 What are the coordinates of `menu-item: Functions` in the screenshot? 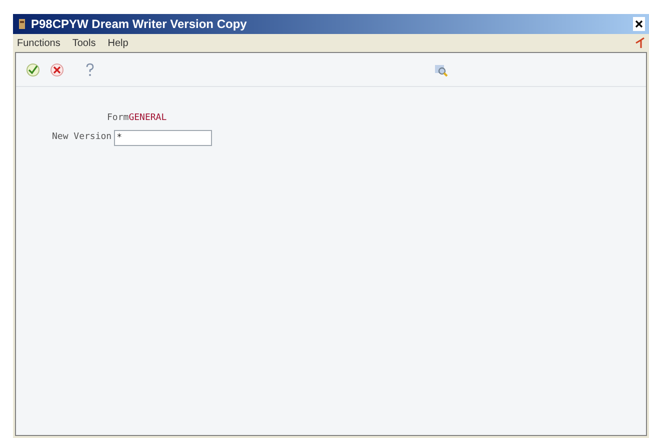 It's located at (38, 43).